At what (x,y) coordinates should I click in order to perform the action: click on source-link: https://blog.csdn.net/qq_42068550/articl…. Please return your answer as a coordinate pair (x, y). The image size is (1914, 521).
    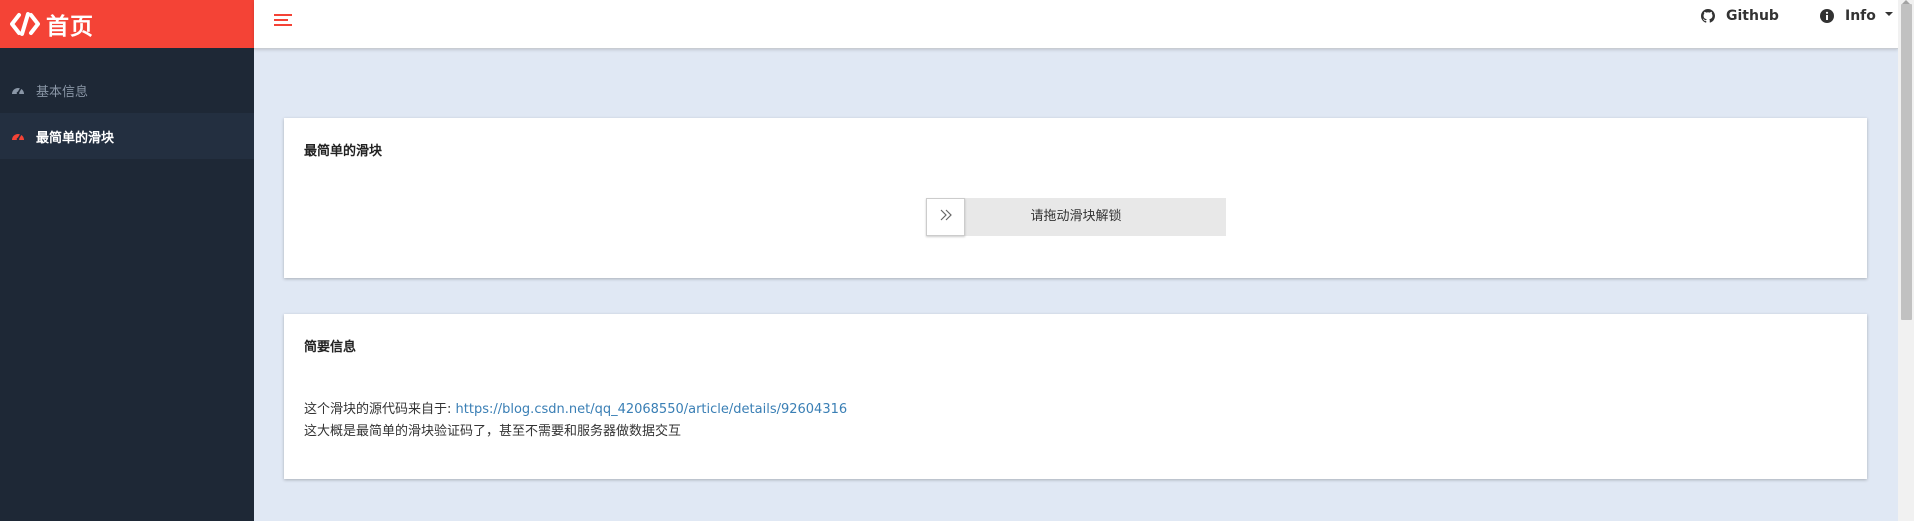
    Looking at the image, I should click on (652, 409).